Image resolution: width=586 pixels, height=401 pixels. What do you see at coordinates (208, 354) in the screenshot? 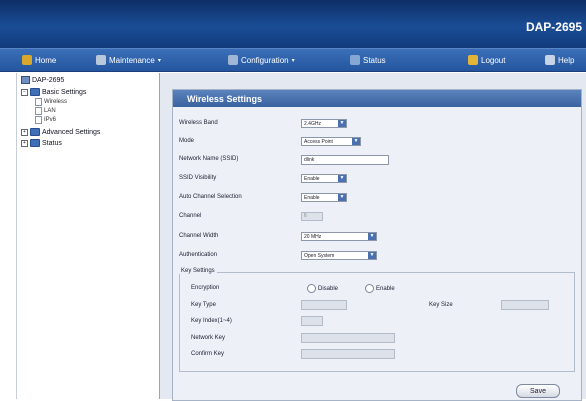
I see `confirm-key-label: Confirm Key` at bounding box center [208, 354].